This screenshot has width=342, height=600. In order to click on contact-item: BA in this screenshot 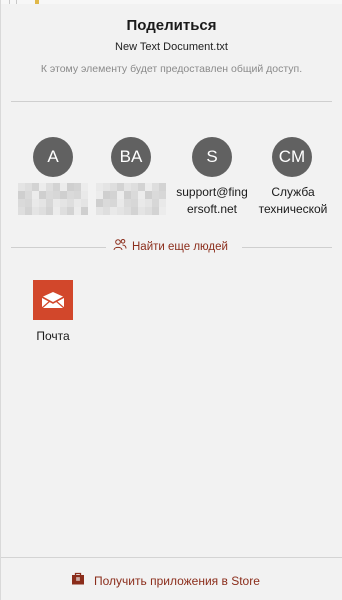, I will do `click(131, 176)`.